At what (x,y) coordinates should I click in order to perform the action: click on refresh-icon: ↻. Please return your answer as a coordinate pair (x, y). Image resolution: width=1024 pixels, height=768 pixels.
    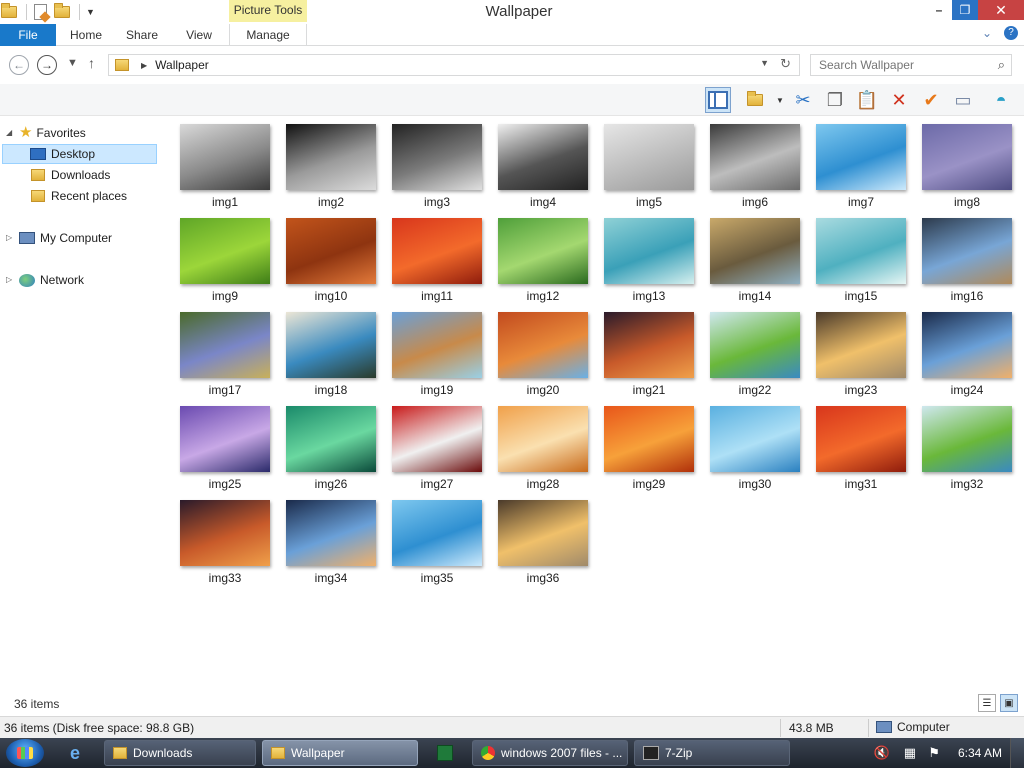
    Looking at the image, I should click on (785, 64).